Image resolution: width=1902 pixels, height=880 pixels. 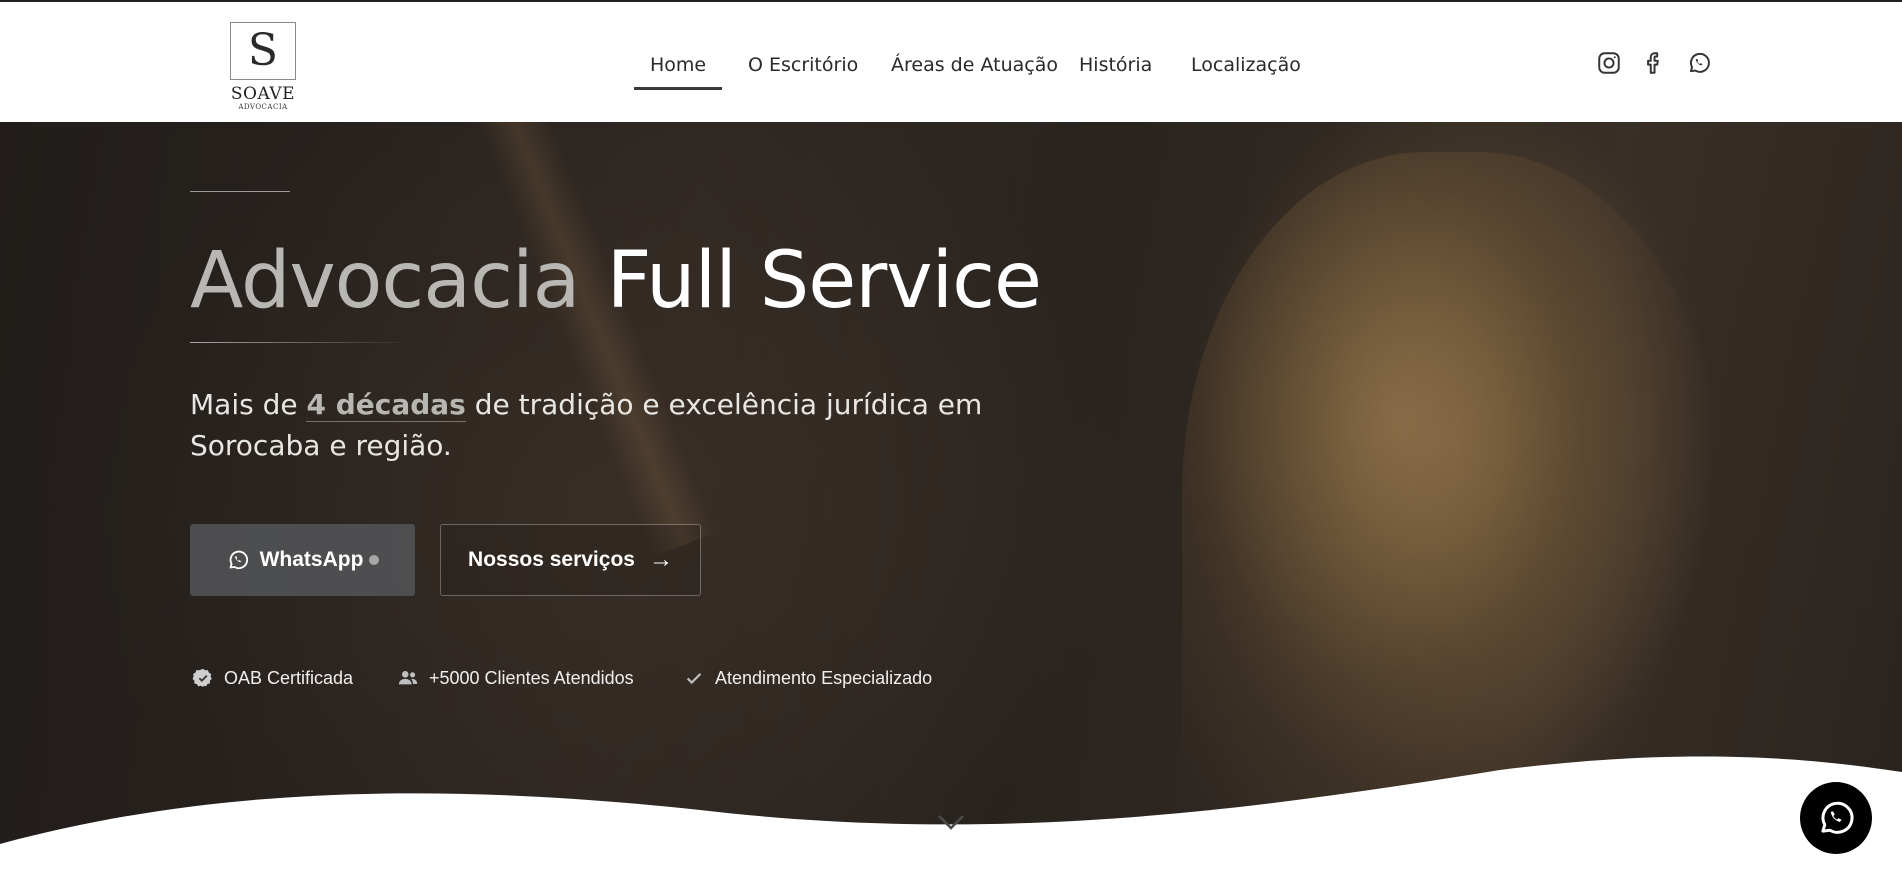 I want to click on hero-headline: Advocacia Full Service, so click(x=616, y=281).